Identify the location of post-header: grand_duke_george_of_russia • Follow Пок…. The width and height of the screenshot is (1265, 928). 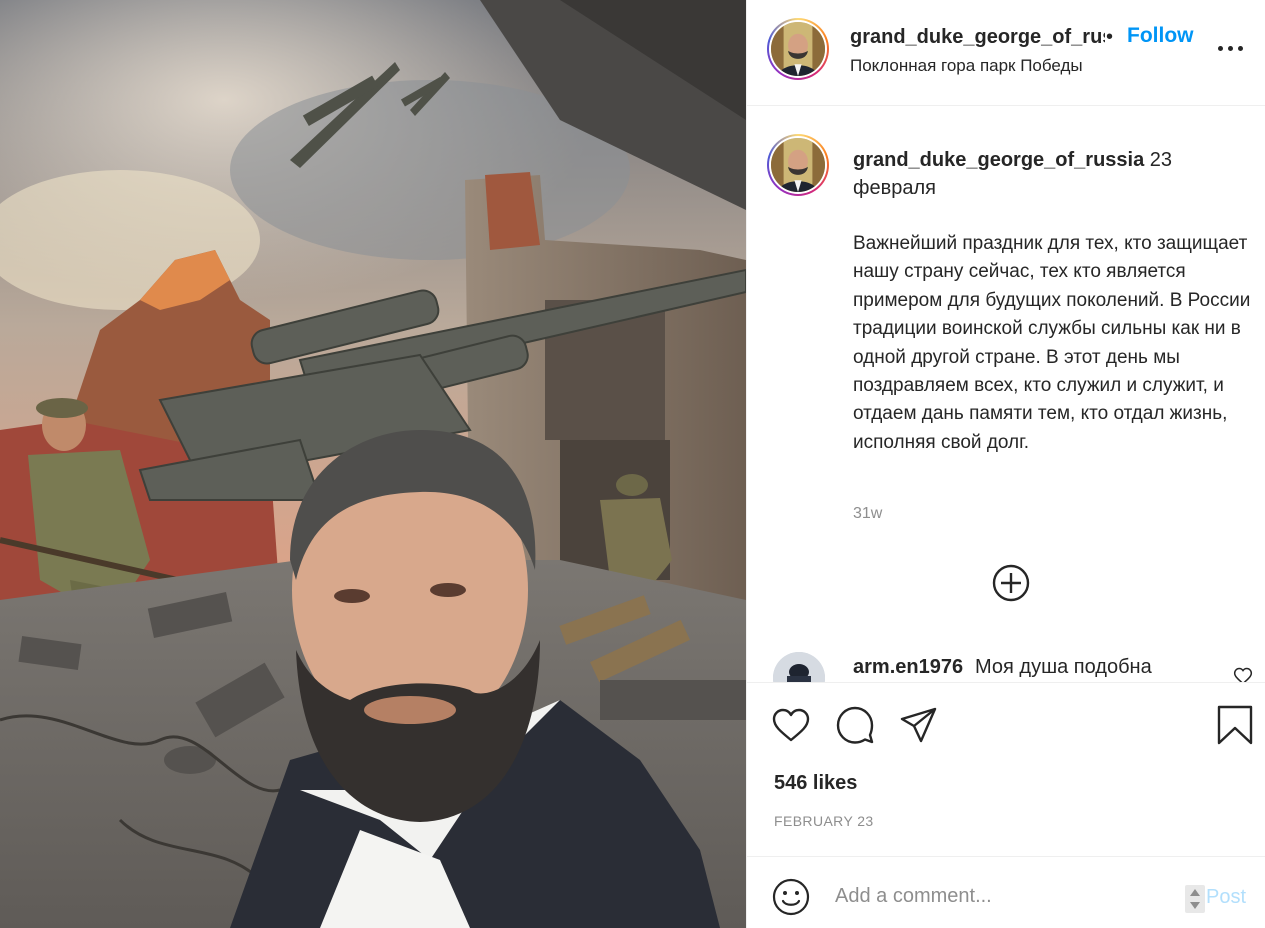
(1006, 53).